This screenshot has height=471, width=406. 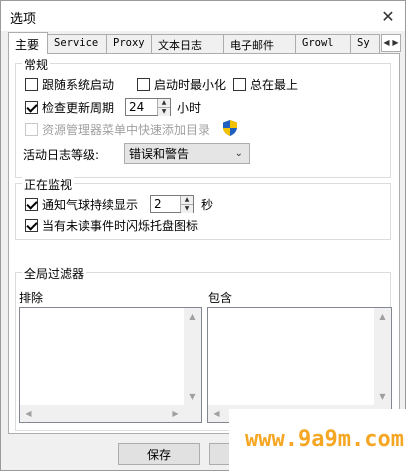 I want to click on window-title: 选项, so click(x=23, y=19).